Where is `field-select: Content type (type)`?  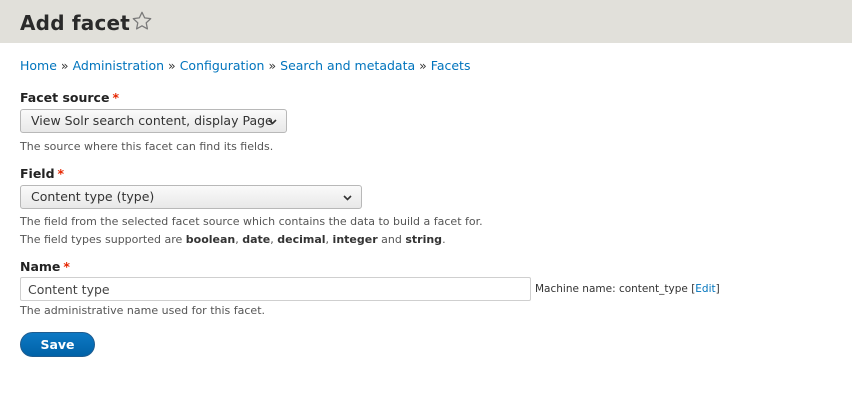 field-select: Content type (type) is located at coordinates (191, 197).